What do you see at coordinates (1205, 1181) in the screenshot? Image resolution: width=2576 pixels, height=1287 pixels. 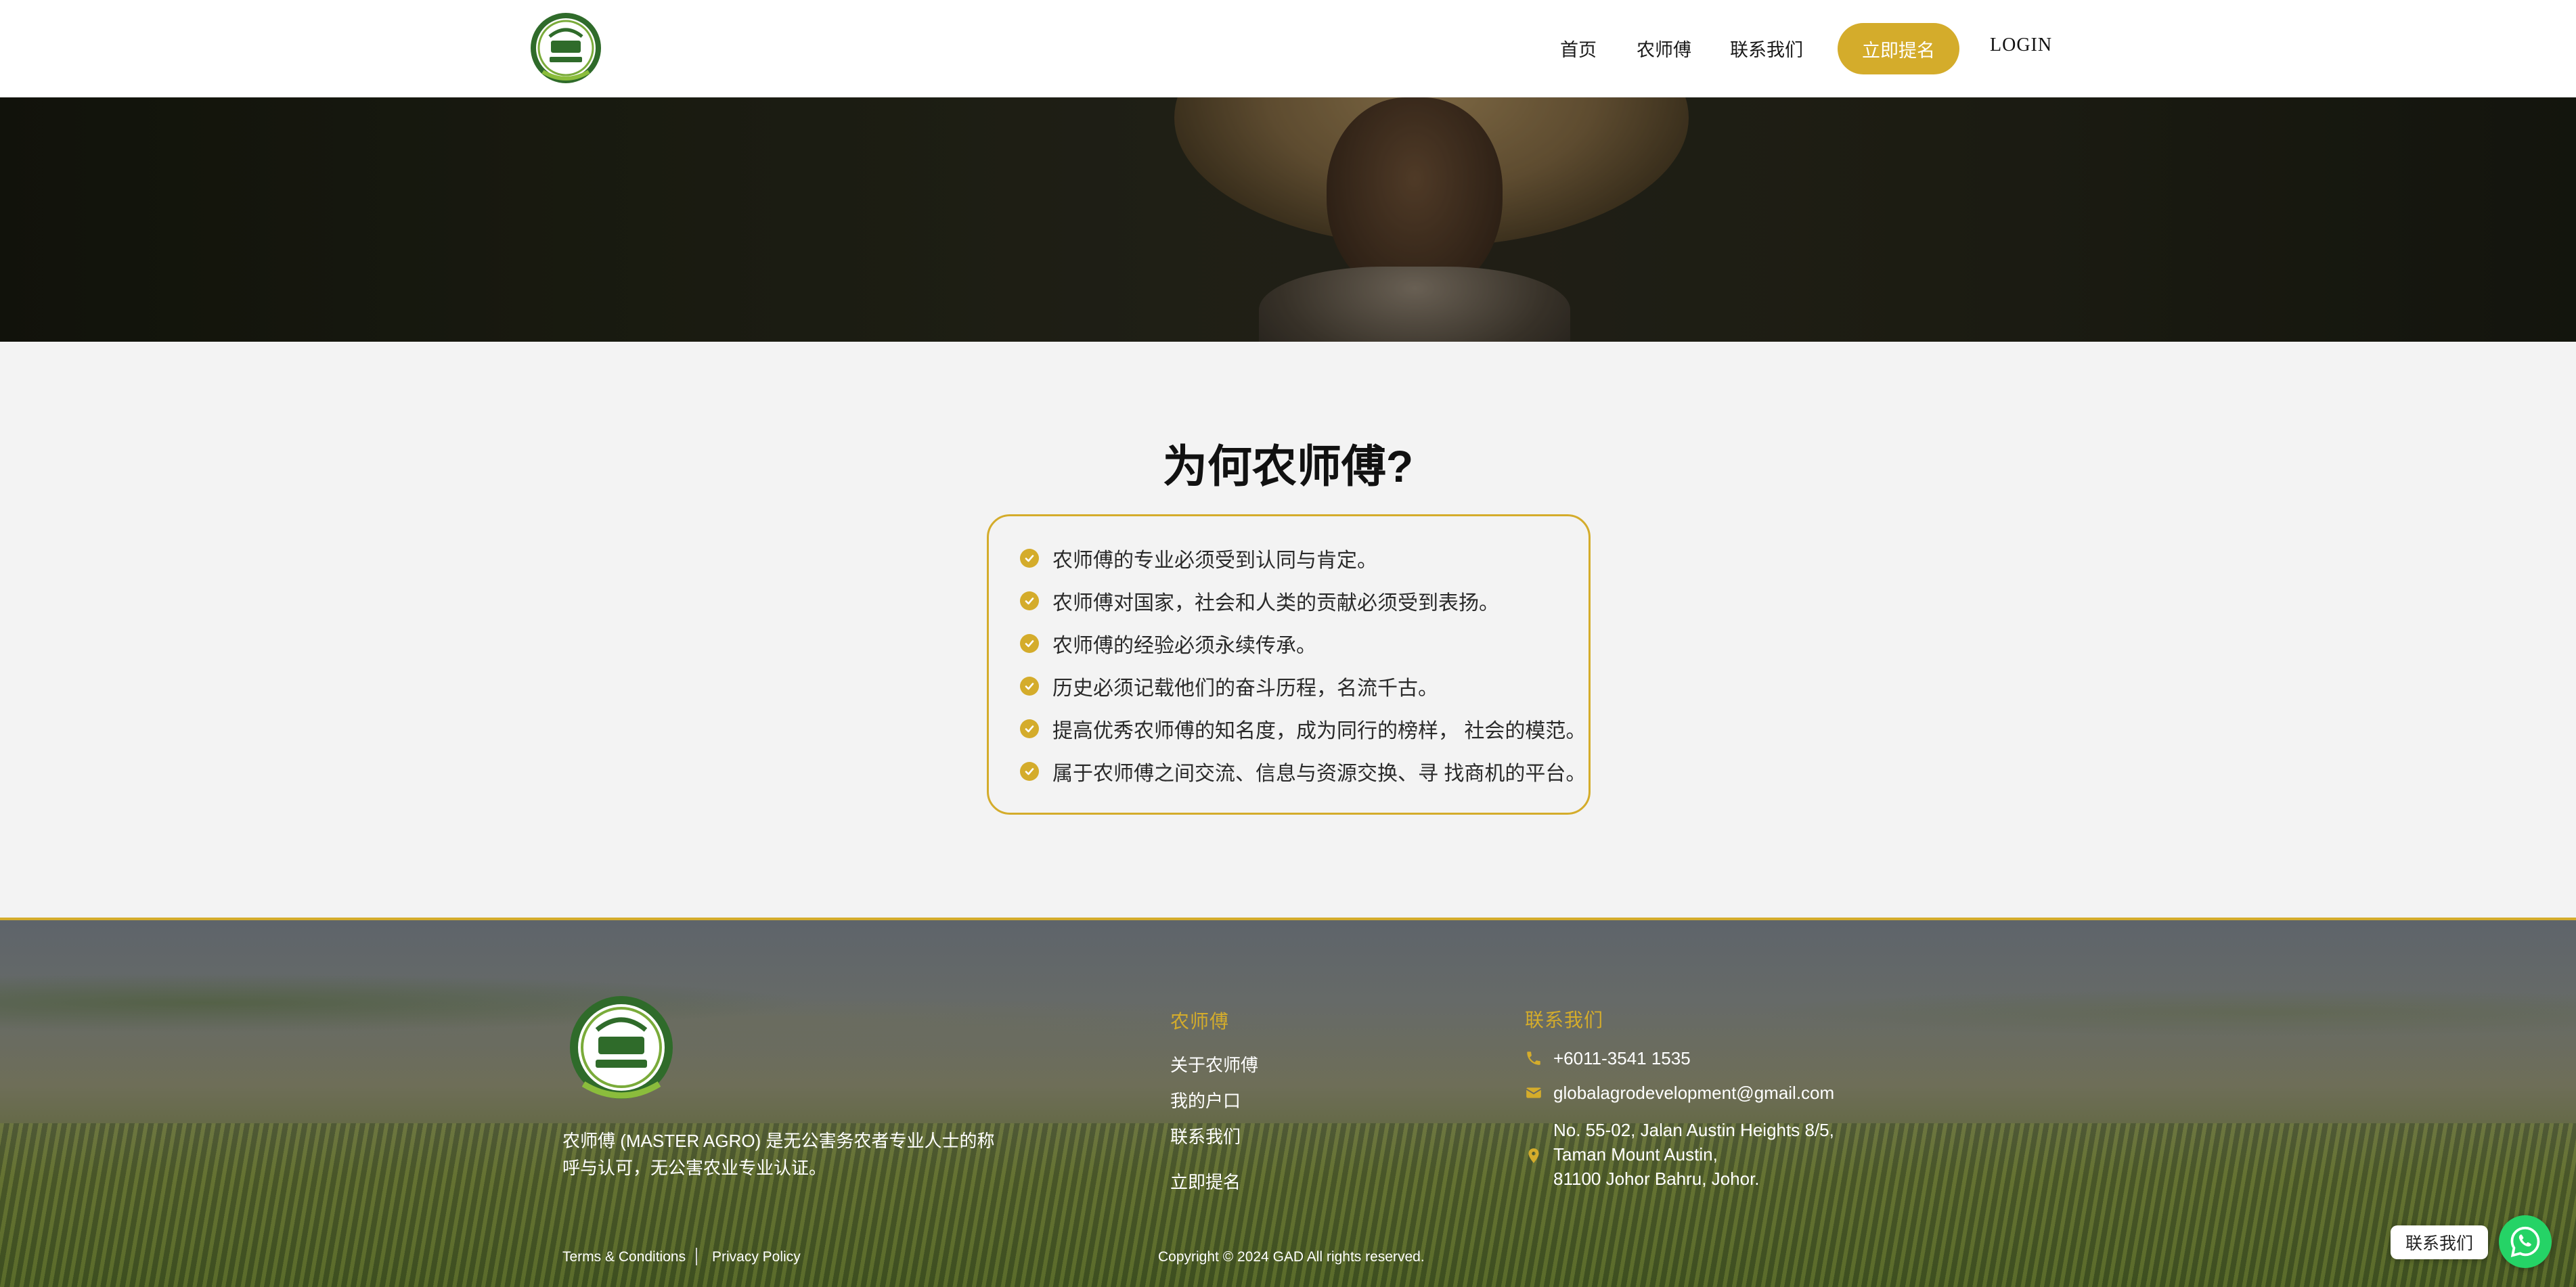 I see `footer-link-nominate: 立即提名` at bounding box center [1205, 1181].